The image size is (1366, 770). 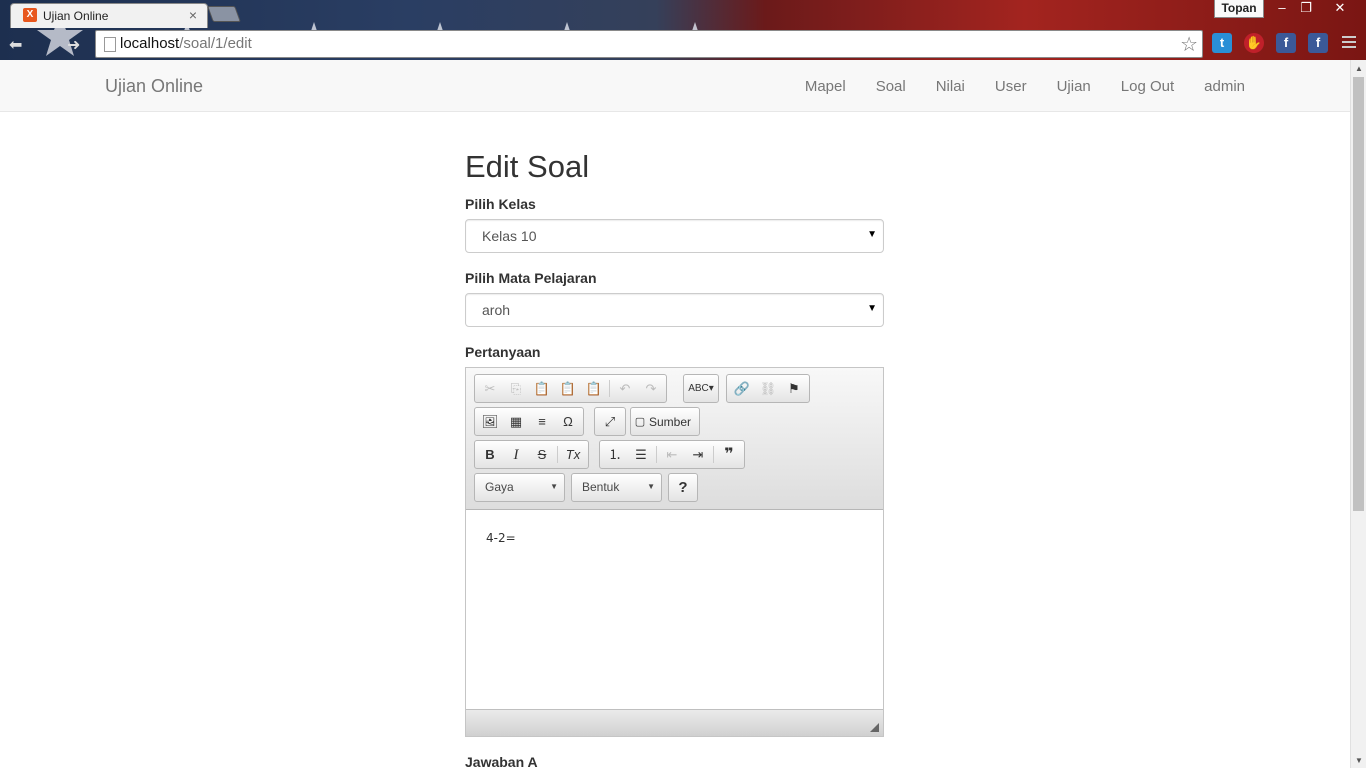 What do you see at coordinates (186, 43) in the screenshot?
I see `url-text: localhost/soal/1/edit` at bounding box center [186, 43].